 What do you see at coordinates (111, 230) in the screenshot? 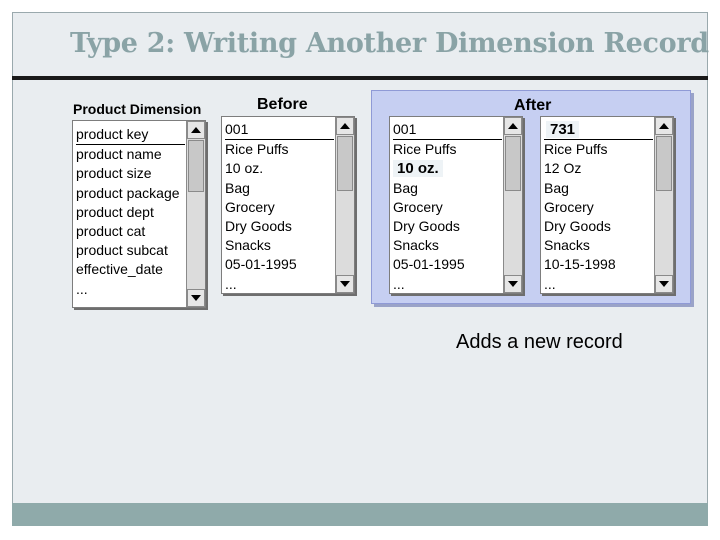
I see `list-item: product cat` at bounding box center [111, 230].